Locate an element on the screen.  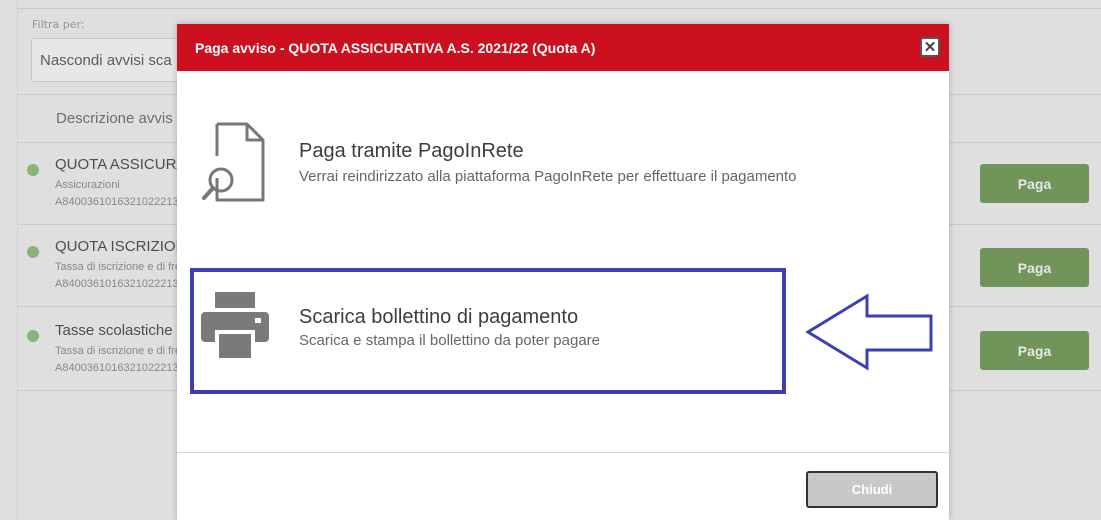
close-icon: ✕ is located at coordinates (930, 47).